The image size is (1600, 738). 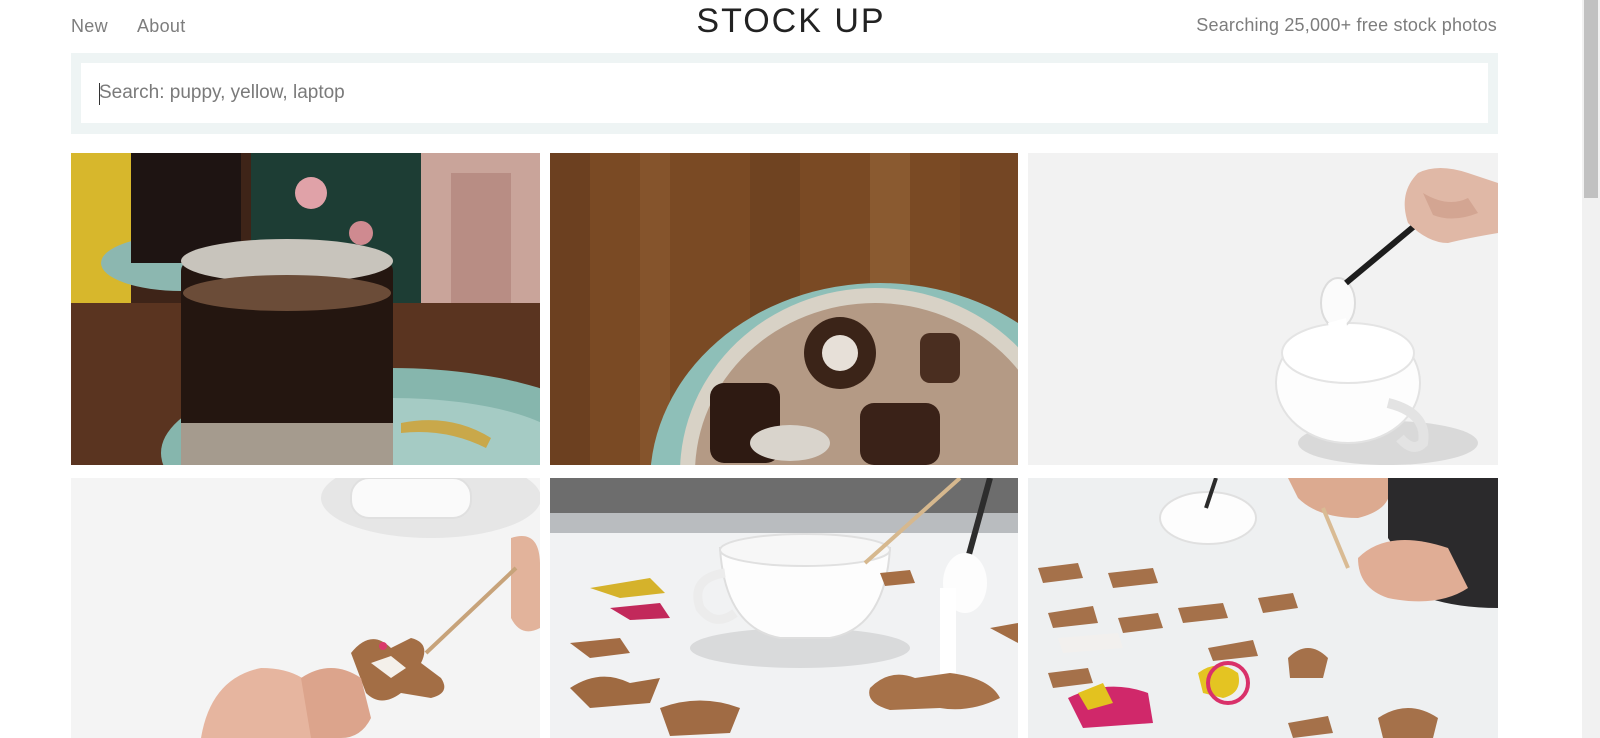 I want to click on site-tagline: Searching 25,000+ free stock photos, so click(x=1346, y=25).